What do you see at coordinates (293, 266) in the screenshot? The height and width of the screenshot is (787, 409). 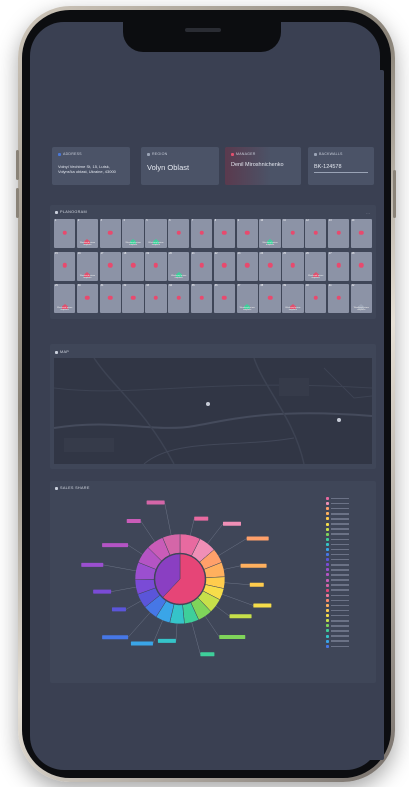 I see `planogram-cell: 25` at bounding box center [293, 266].